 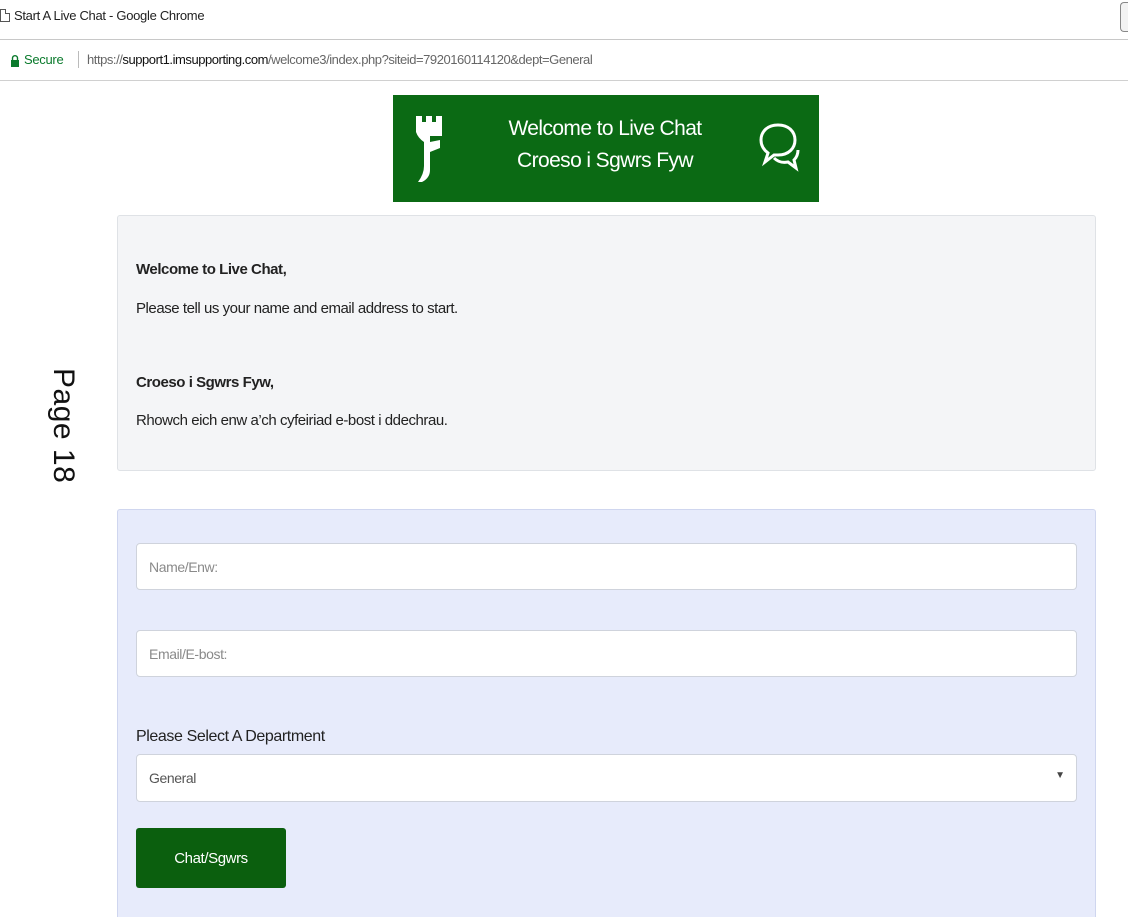 I want to click on name-input, so click(x=606, y=566).